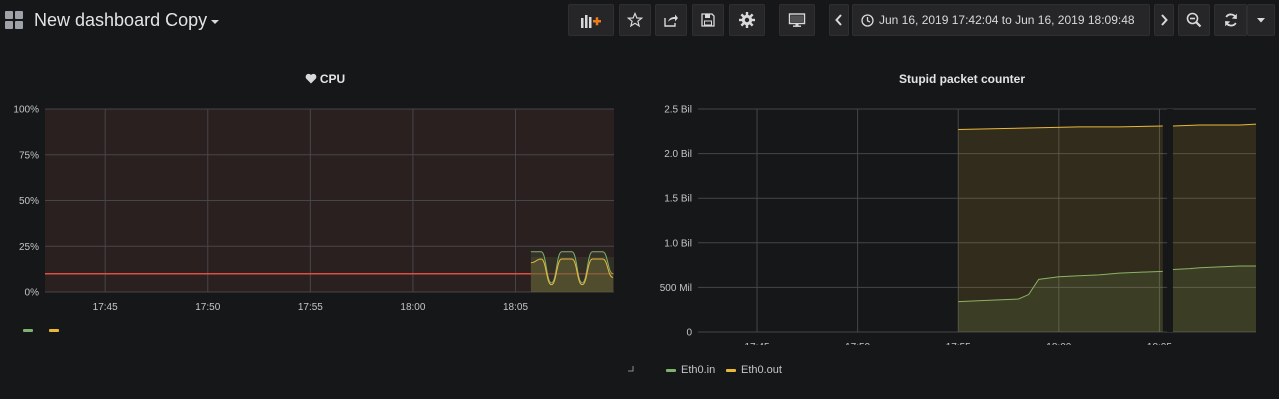  I want to click on time-back-button, so click(839, 20).